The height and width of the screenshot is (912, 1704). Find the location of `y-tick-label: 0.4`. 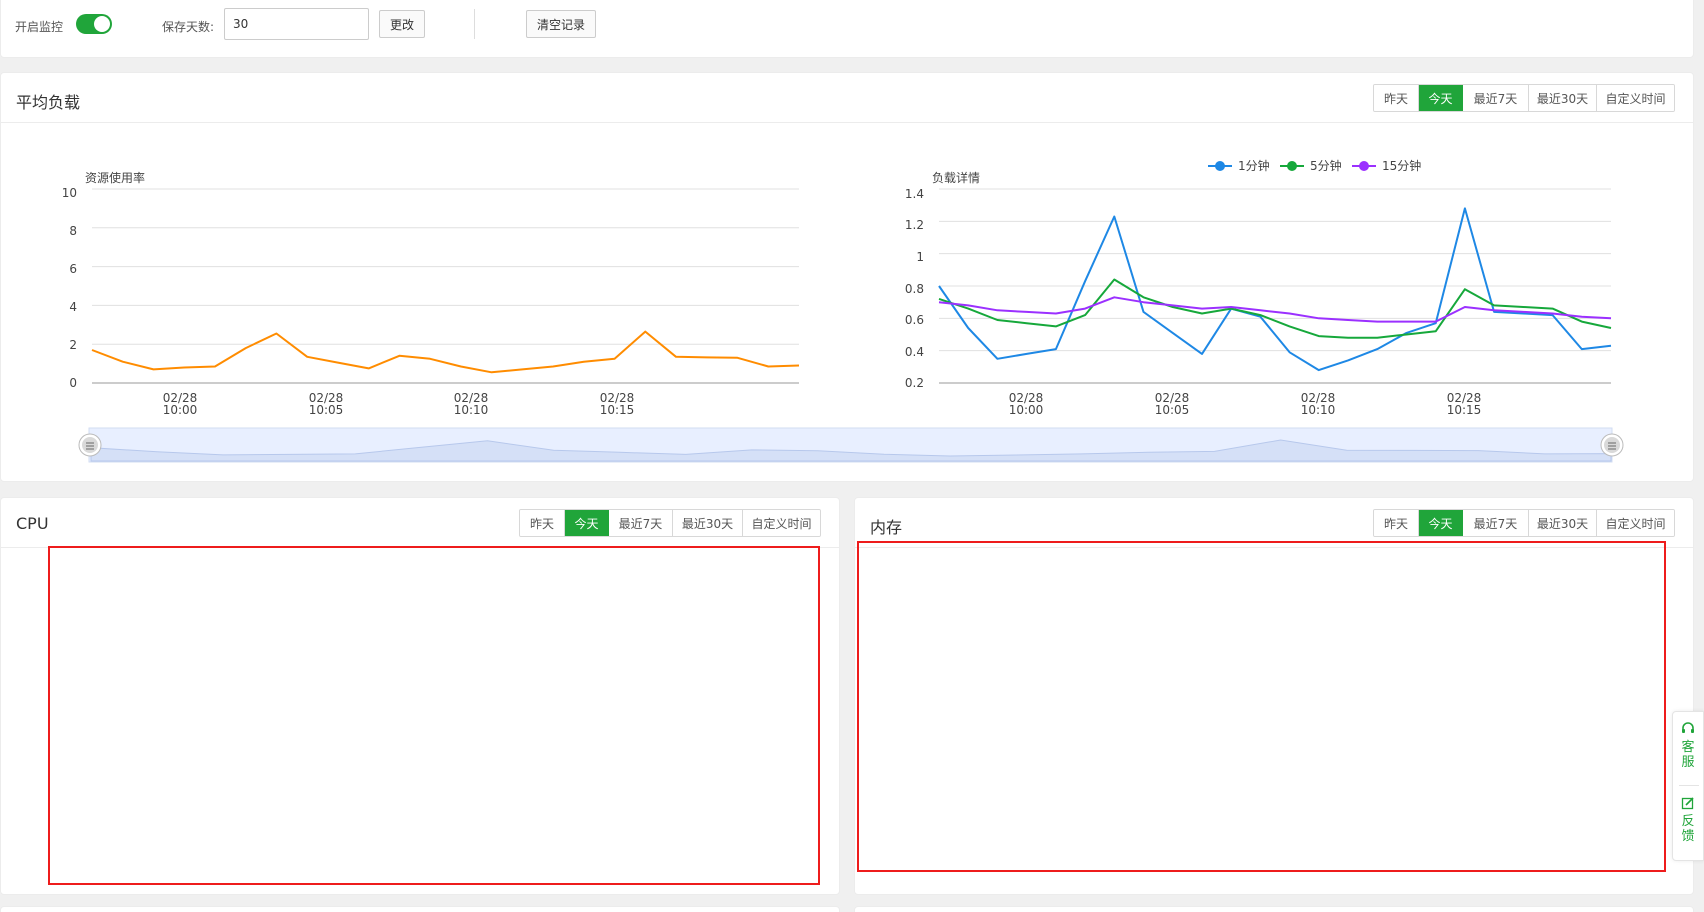

y-tick-label: 0.4 is located at coordinates (914, 352).